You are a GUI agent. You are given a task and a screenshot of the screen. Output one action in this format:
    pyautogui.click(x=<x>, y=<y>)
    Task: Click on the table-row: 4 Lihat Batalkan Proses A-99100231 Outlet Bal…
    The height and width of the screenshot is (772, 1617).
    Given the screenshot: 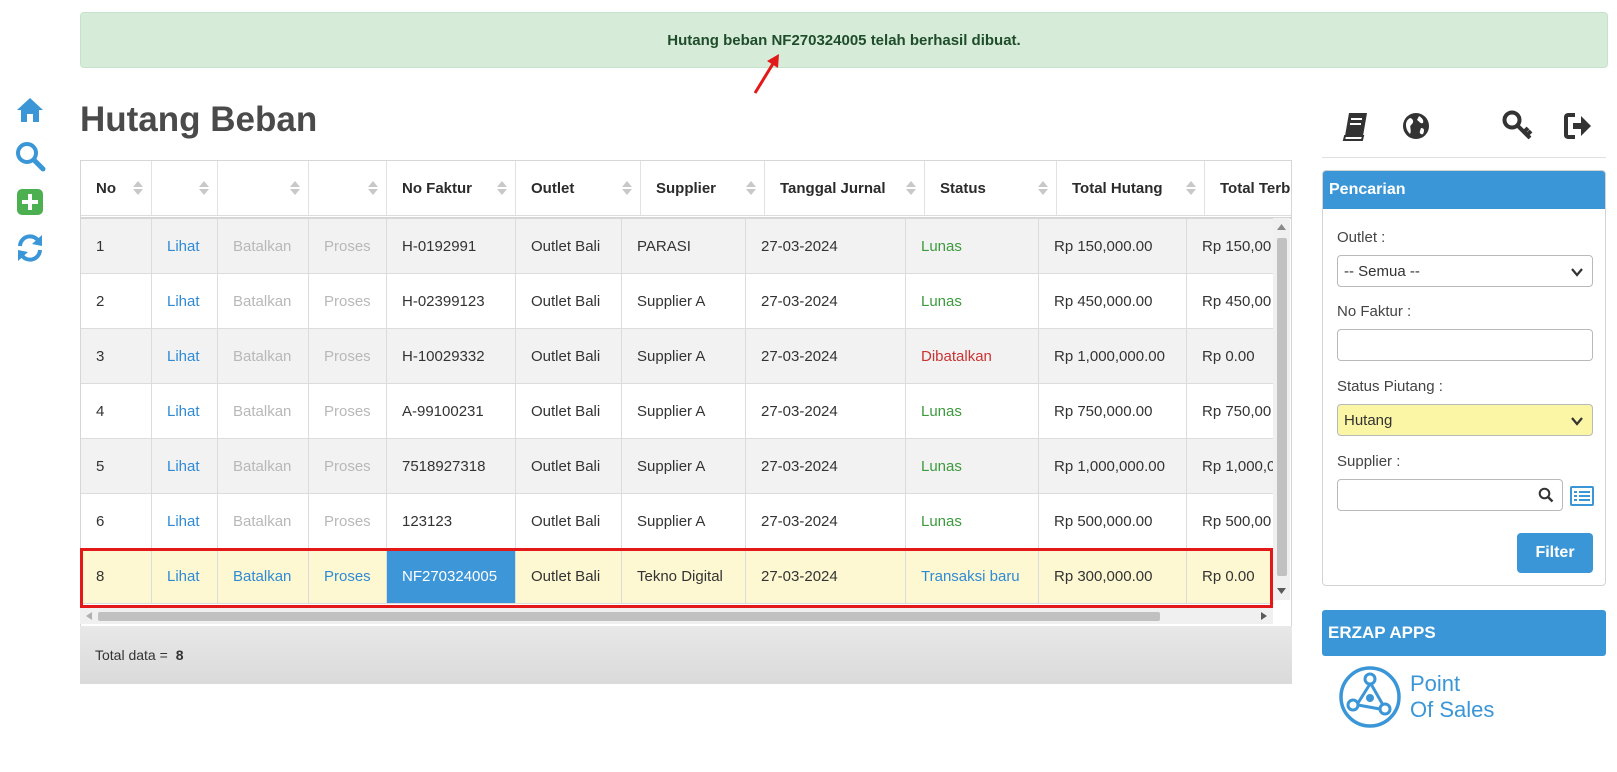 What is the action you would take?
    pyautogui.click(x=677, y=411)
    